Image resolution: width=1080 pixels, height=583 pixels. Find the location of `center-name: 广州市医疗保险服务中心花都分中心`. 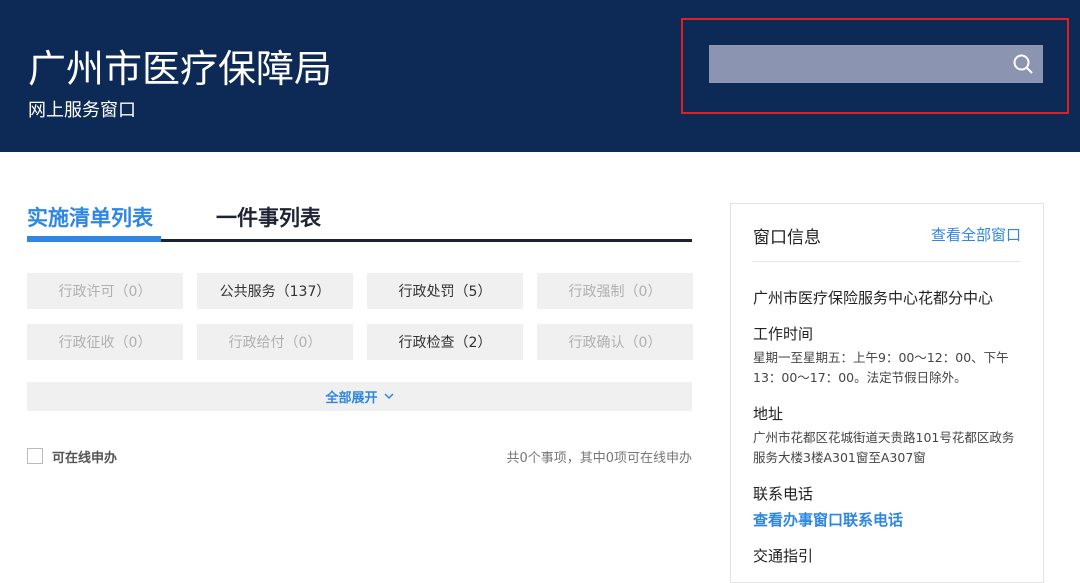

center-name: 广州市医疗保险服务中心花都分中心 is located at coordinates (873, 298).